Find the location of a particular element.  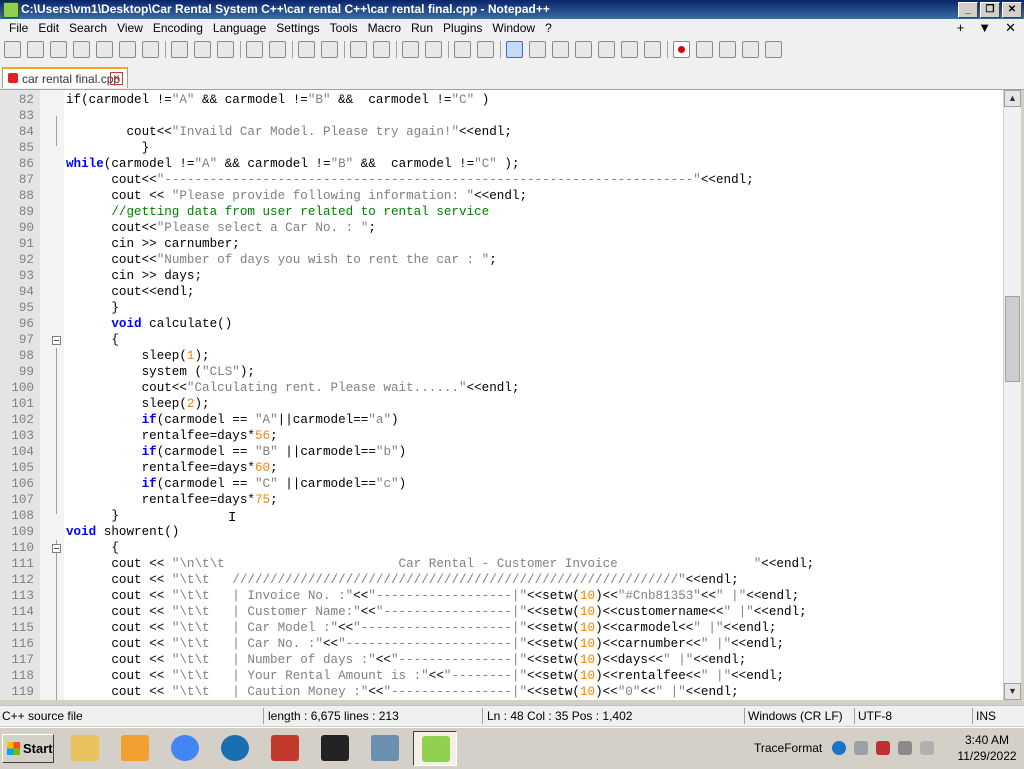

status-encoding: UTF-8 is located at coordinates (875, 716).